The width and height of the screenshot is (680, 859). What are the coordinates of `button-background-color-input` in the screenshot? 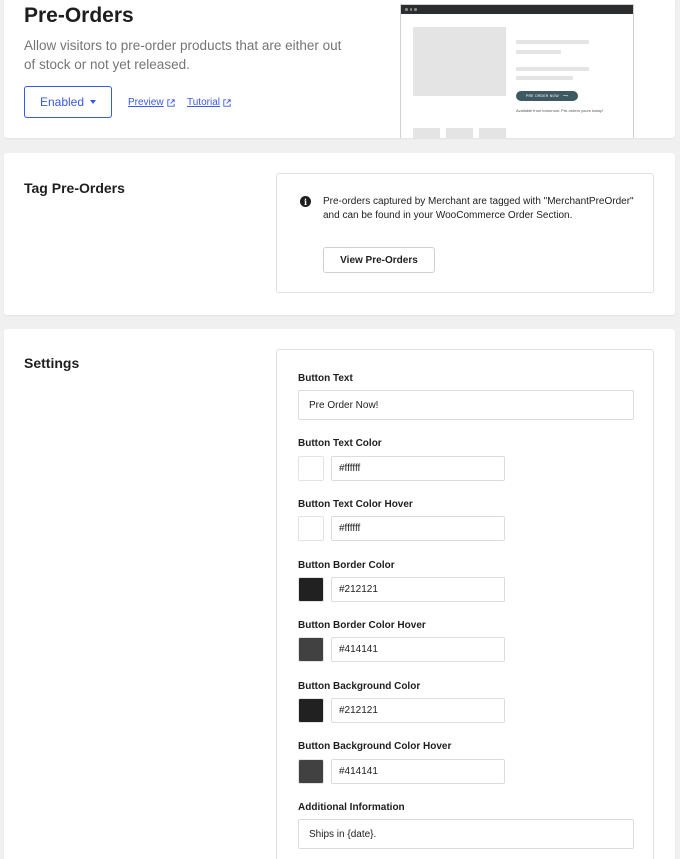 It's located at (418, 710).